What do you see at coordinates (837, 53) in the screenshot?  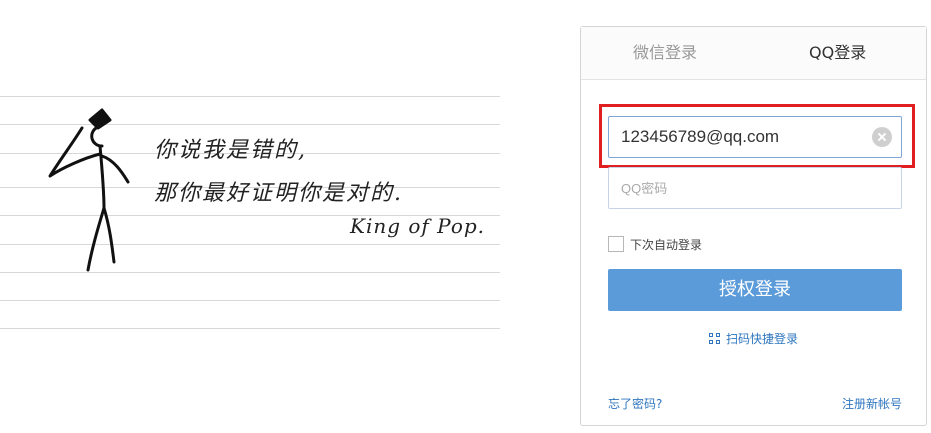 I see `tab-qq-login: QQ登录` at bounding box center [837, 53].